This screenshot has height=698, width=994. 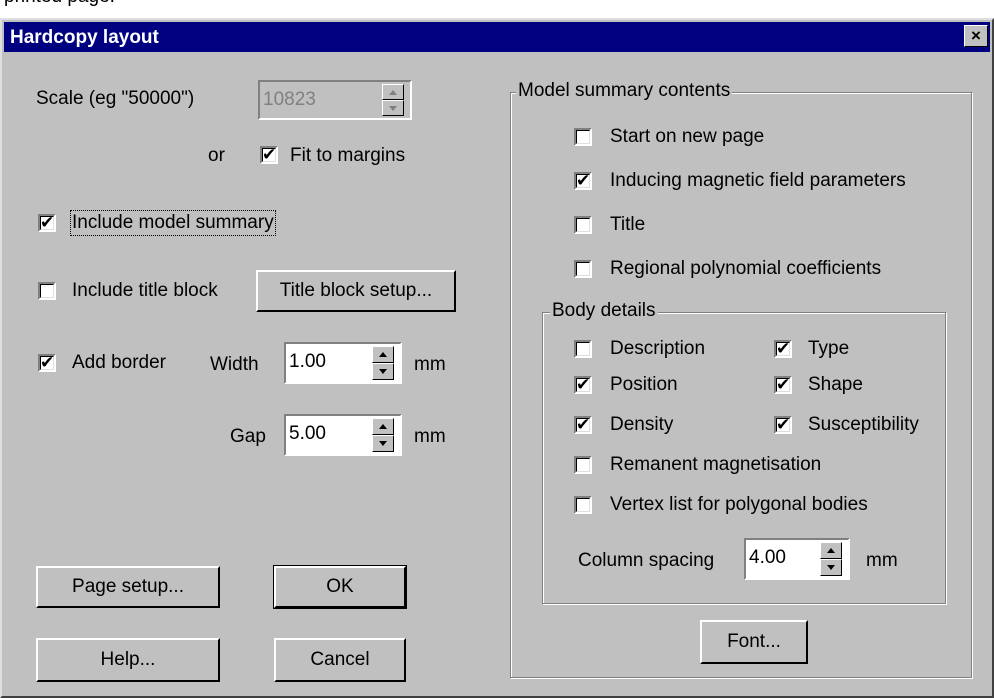 I want to click on remanent-label: Remanent magnetisation, so click(x=716, y=464).